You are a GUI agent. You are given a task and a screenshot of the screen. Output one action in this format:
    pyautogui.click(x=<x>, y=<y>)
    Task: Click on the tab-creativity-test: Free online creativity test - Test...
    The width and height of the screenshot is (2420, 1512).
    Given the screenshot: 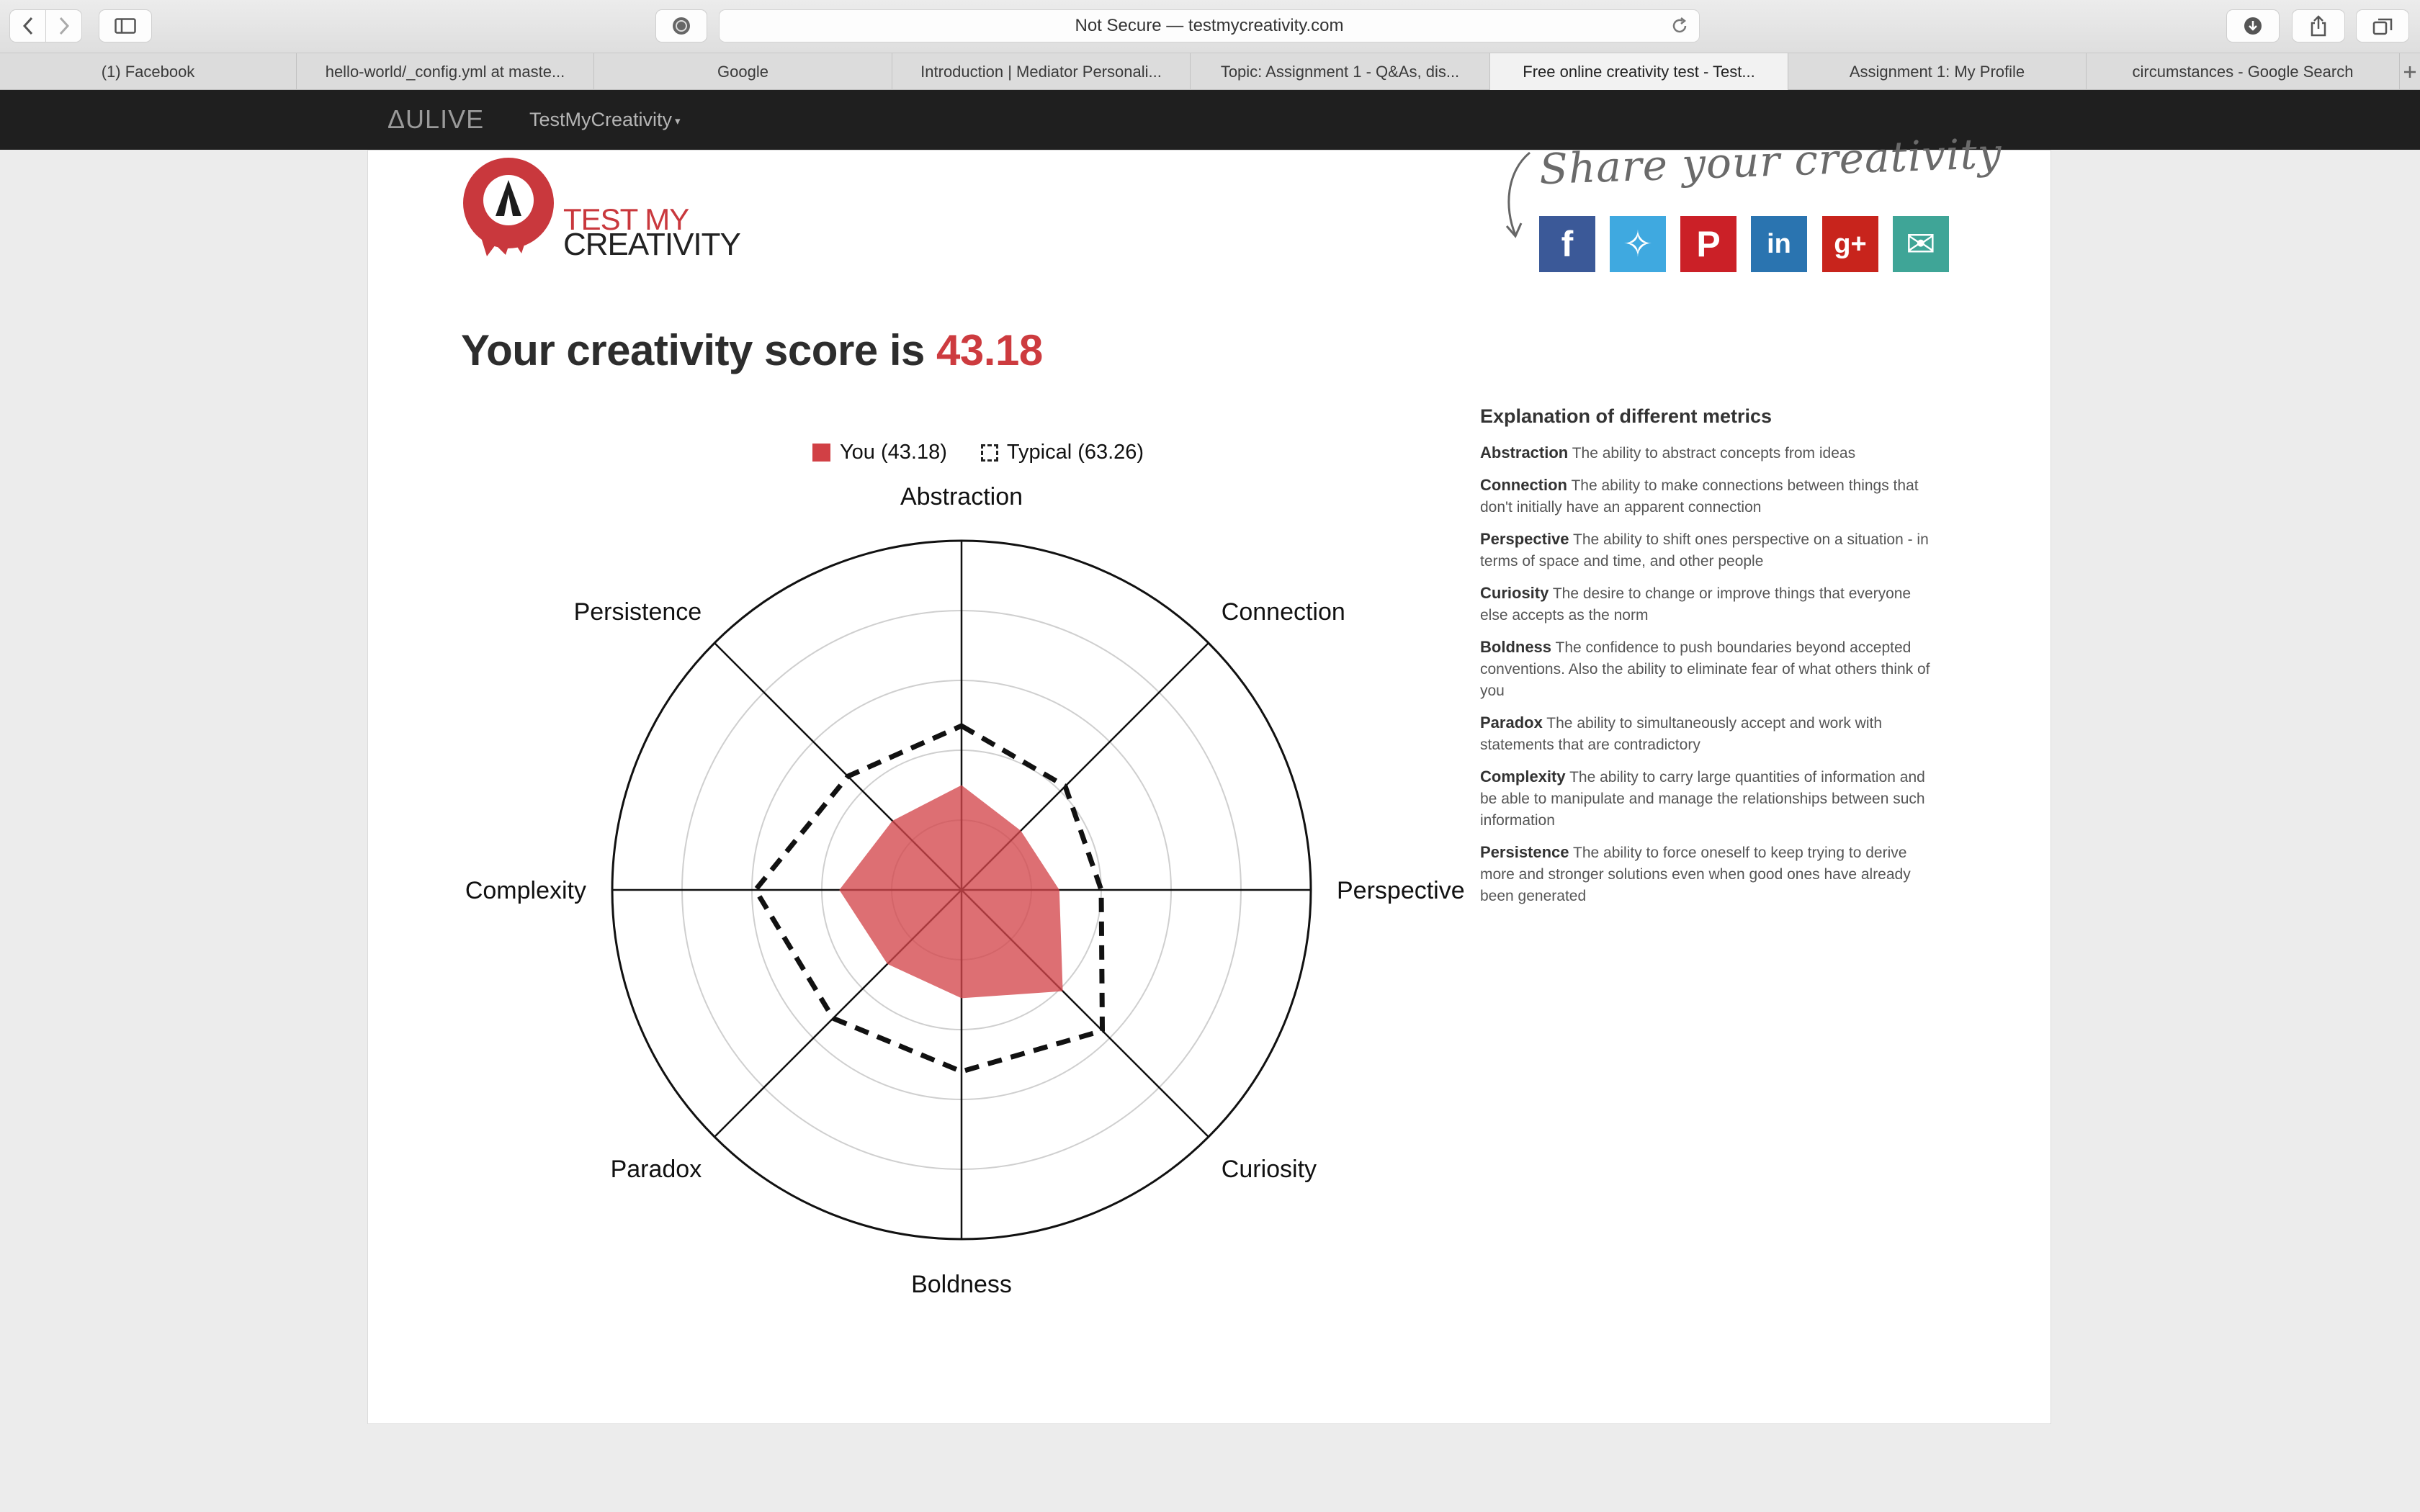 What is the action you would take?
    pyautogui.click(x=1639, y=71)
    